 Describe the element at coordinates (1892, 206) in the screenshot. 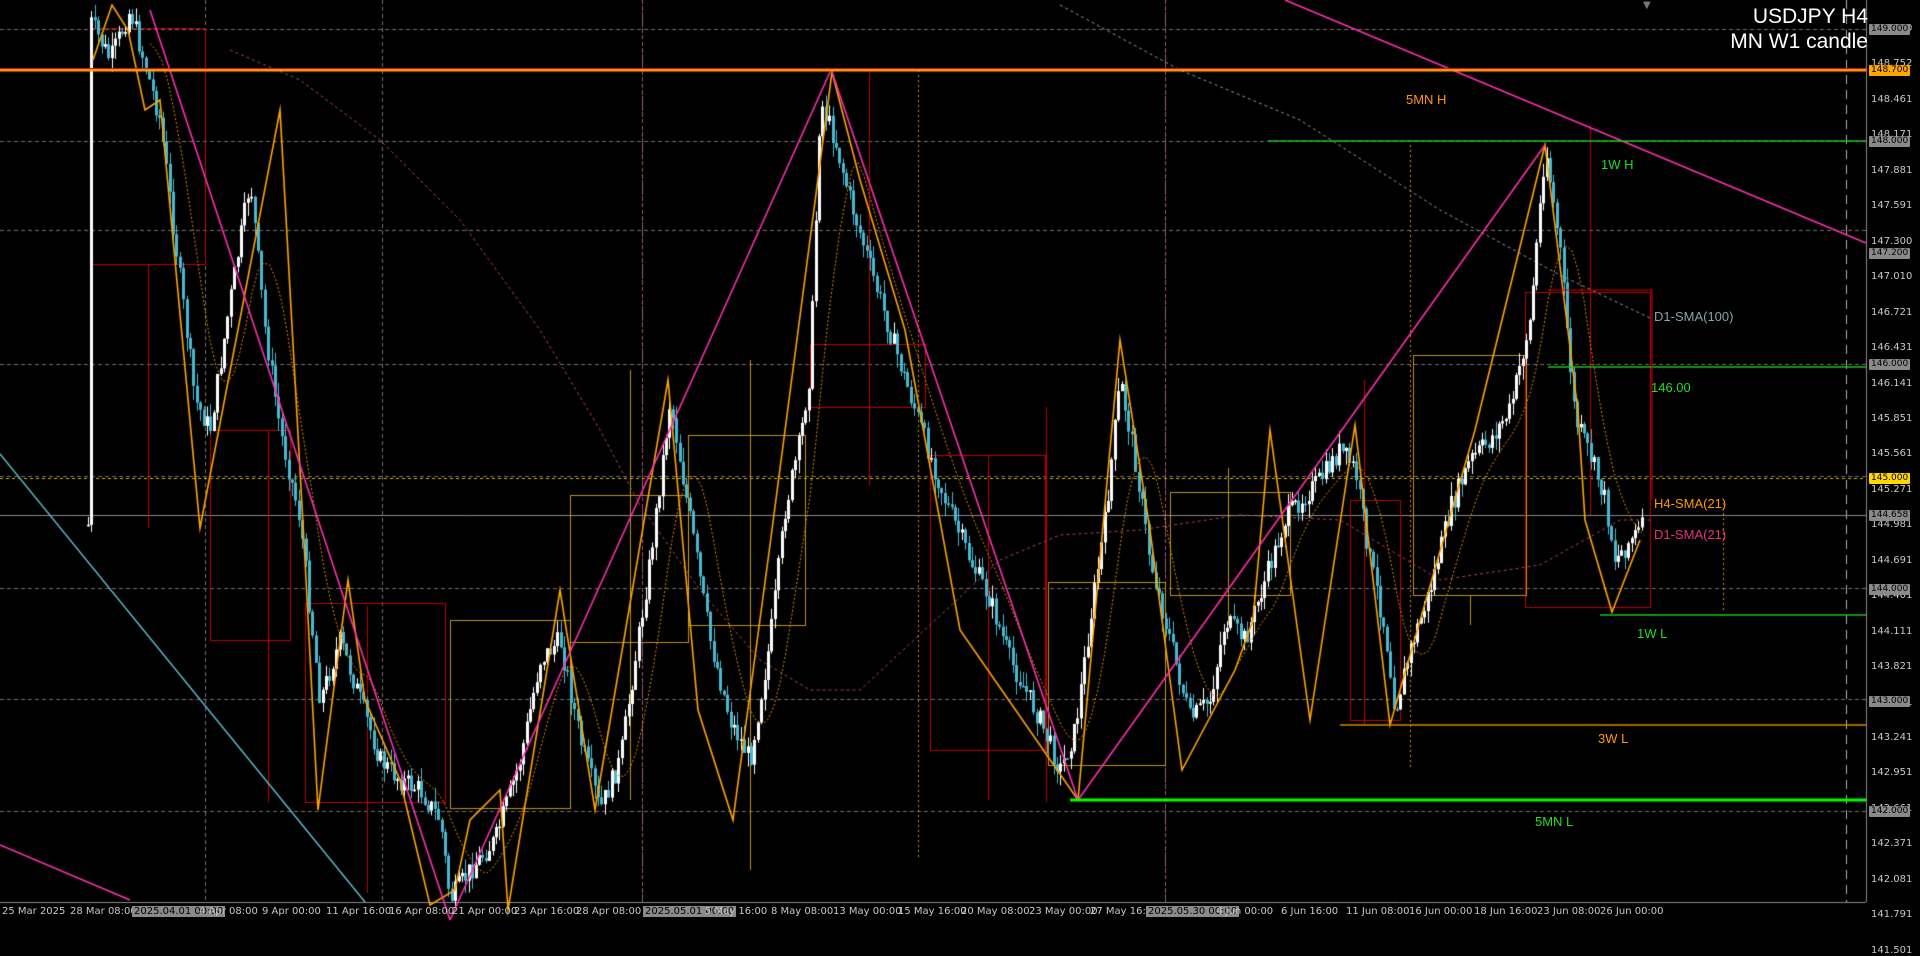

I see `price-tick: 147.591` at that location.